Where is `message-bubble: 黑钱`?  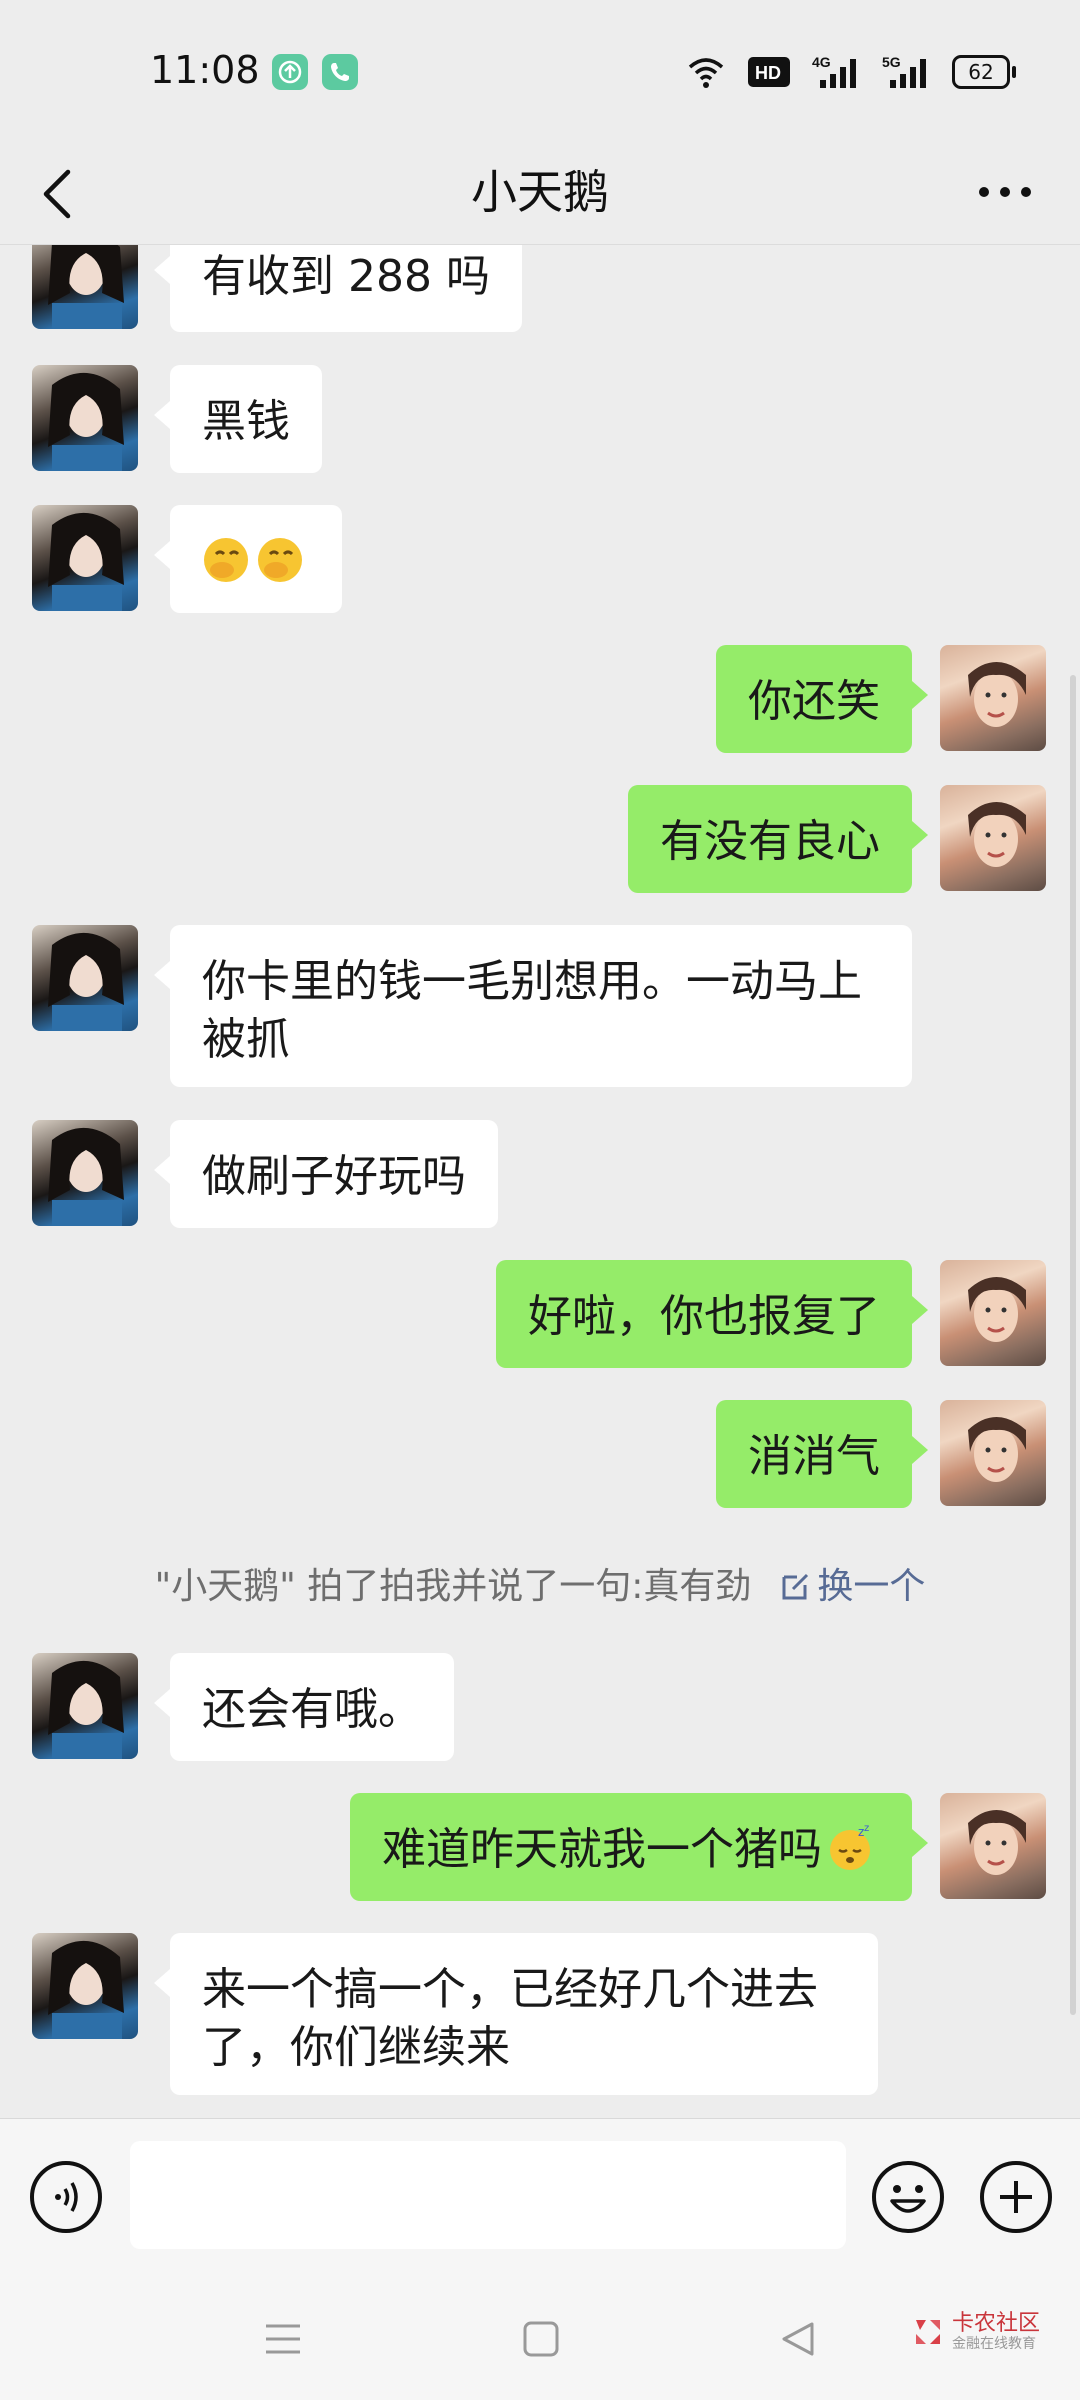
message-bubble: 黑钱 is located at coordinates (238, 419).